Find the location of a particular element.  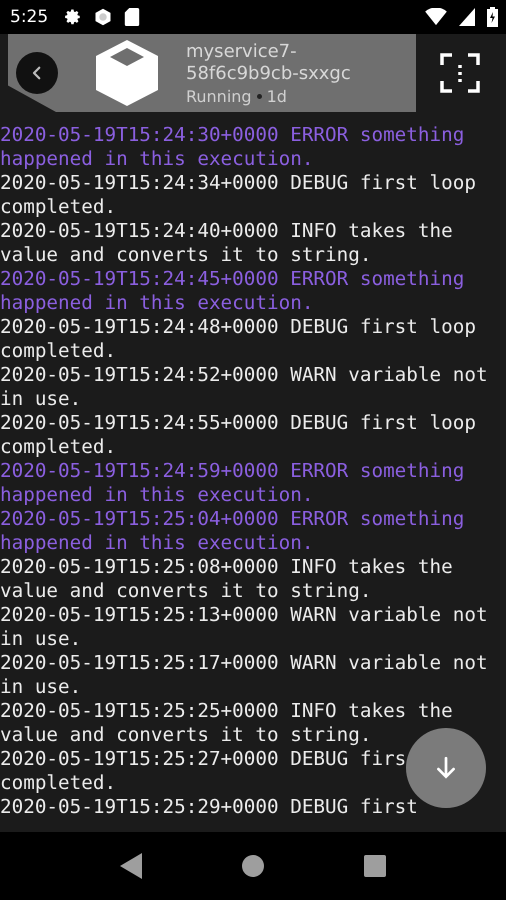

separator-dot-icon is located at coordinates (259, 96).